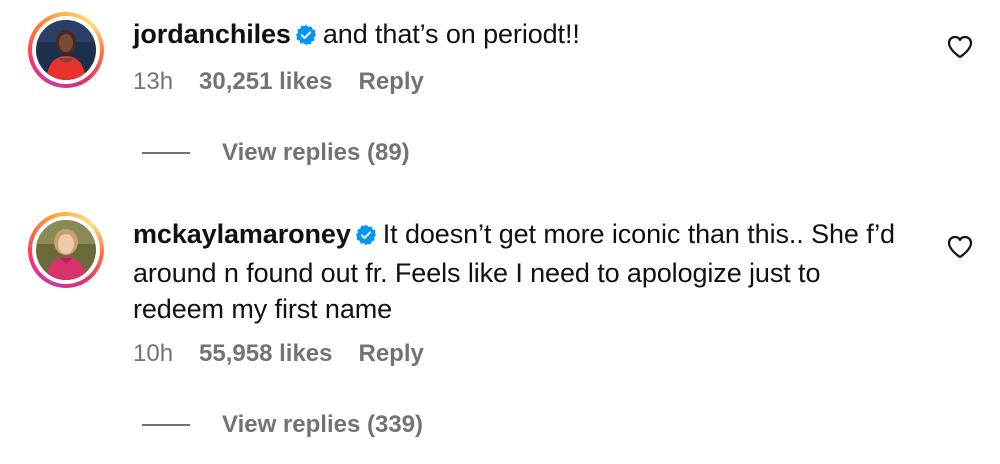 This screenshot has width=1000, height=464. What do you see at coordinates (316, 152) in the screenshot?
I see `view-replies-label: View replies (89)` at bounding box center [316, 152].